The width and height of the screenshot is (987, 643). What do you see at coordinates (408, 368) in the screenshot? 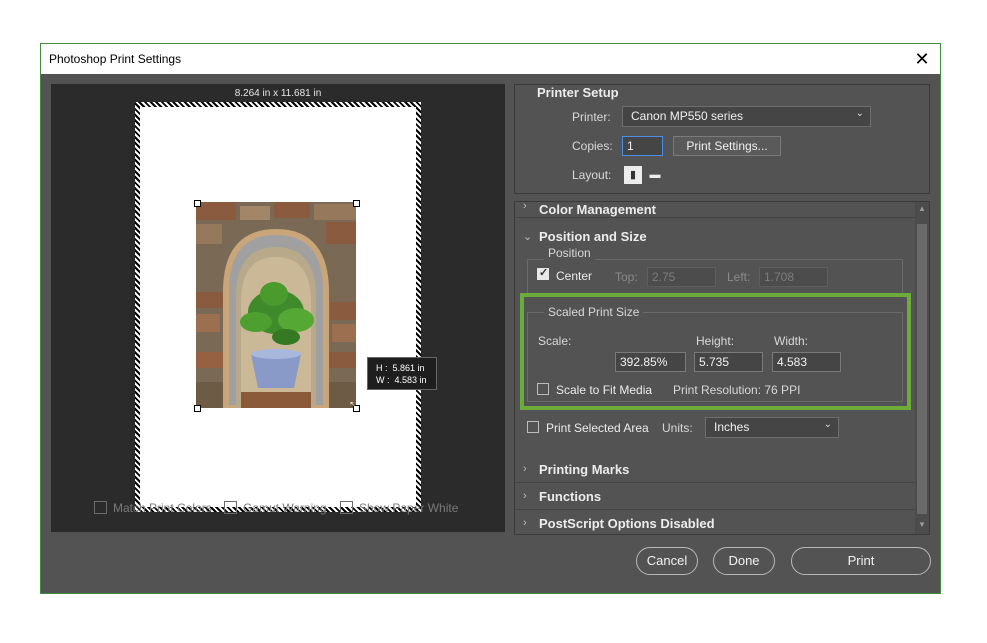
I see `tooltip-h-value: 5.861 in` at bounding box center [408, 368].